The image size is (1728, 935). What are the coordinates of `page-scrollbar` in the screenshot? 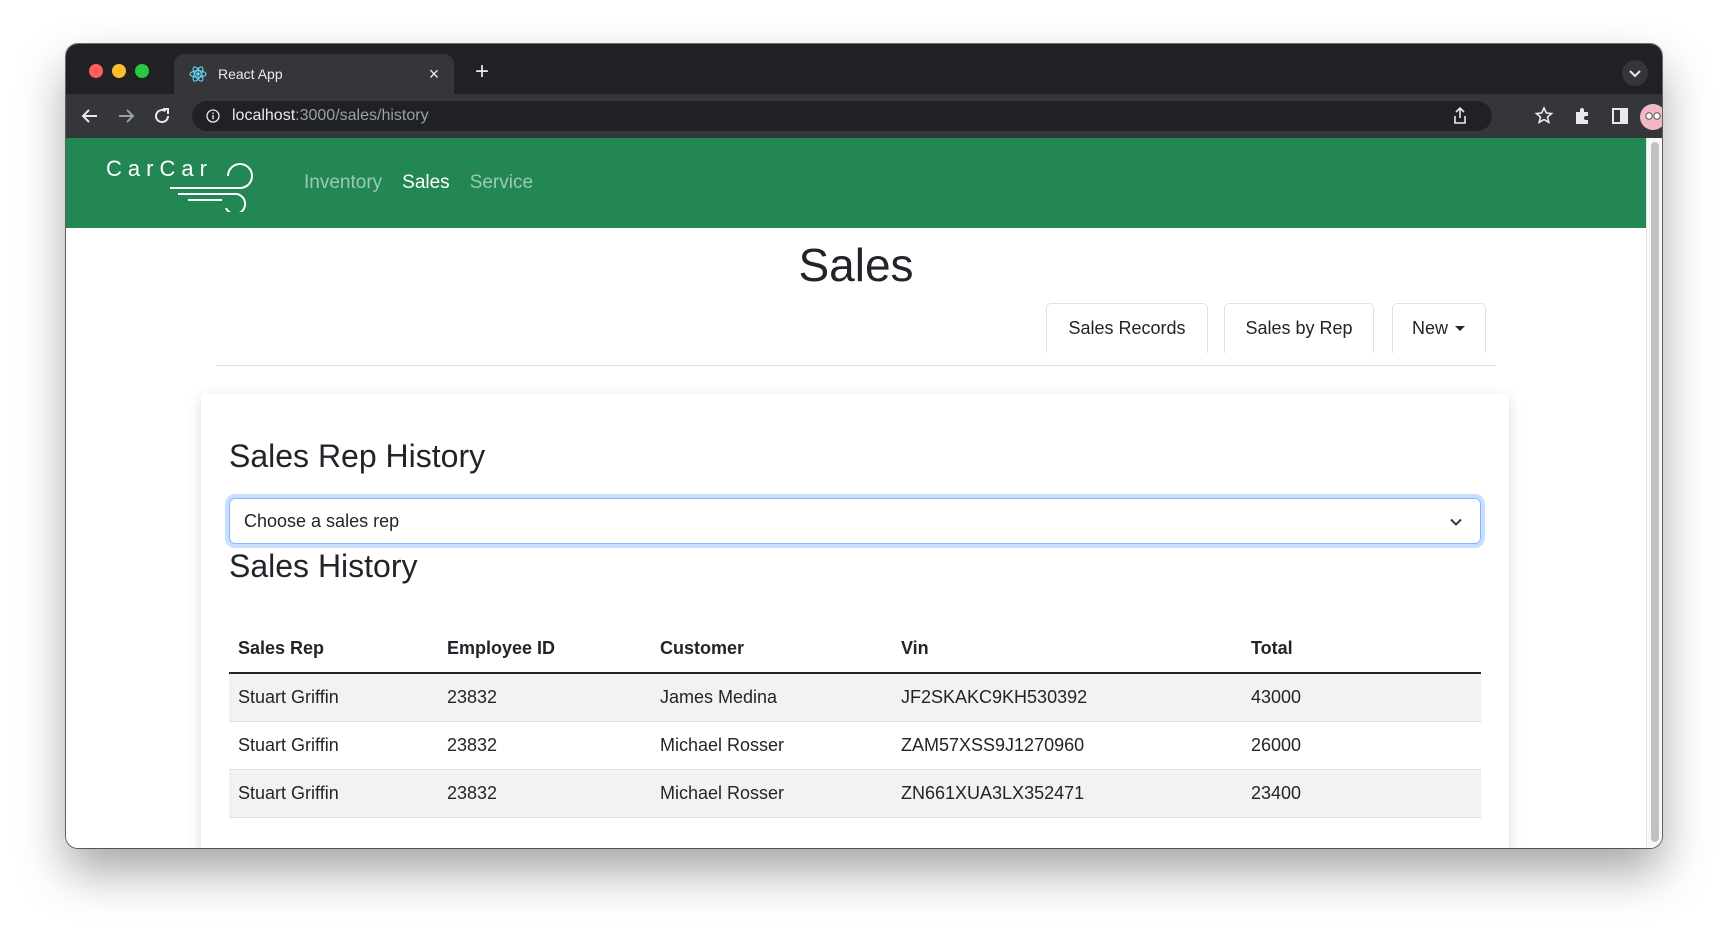 It's located at (1654, 493).